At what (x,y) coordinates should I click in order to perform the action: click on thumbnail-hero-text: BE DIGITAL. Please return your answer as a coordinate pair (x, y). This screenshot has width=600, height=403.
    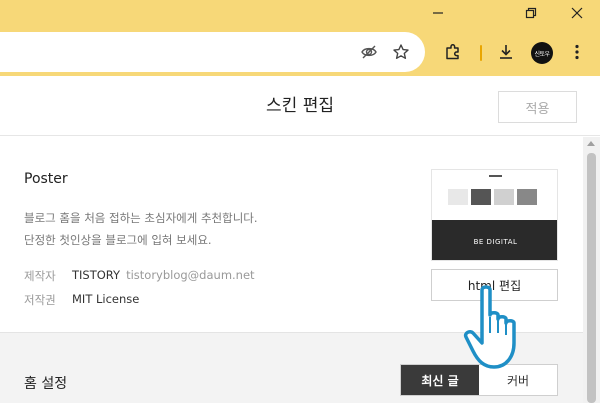
    Looking at the image, I should click on (495, 242).